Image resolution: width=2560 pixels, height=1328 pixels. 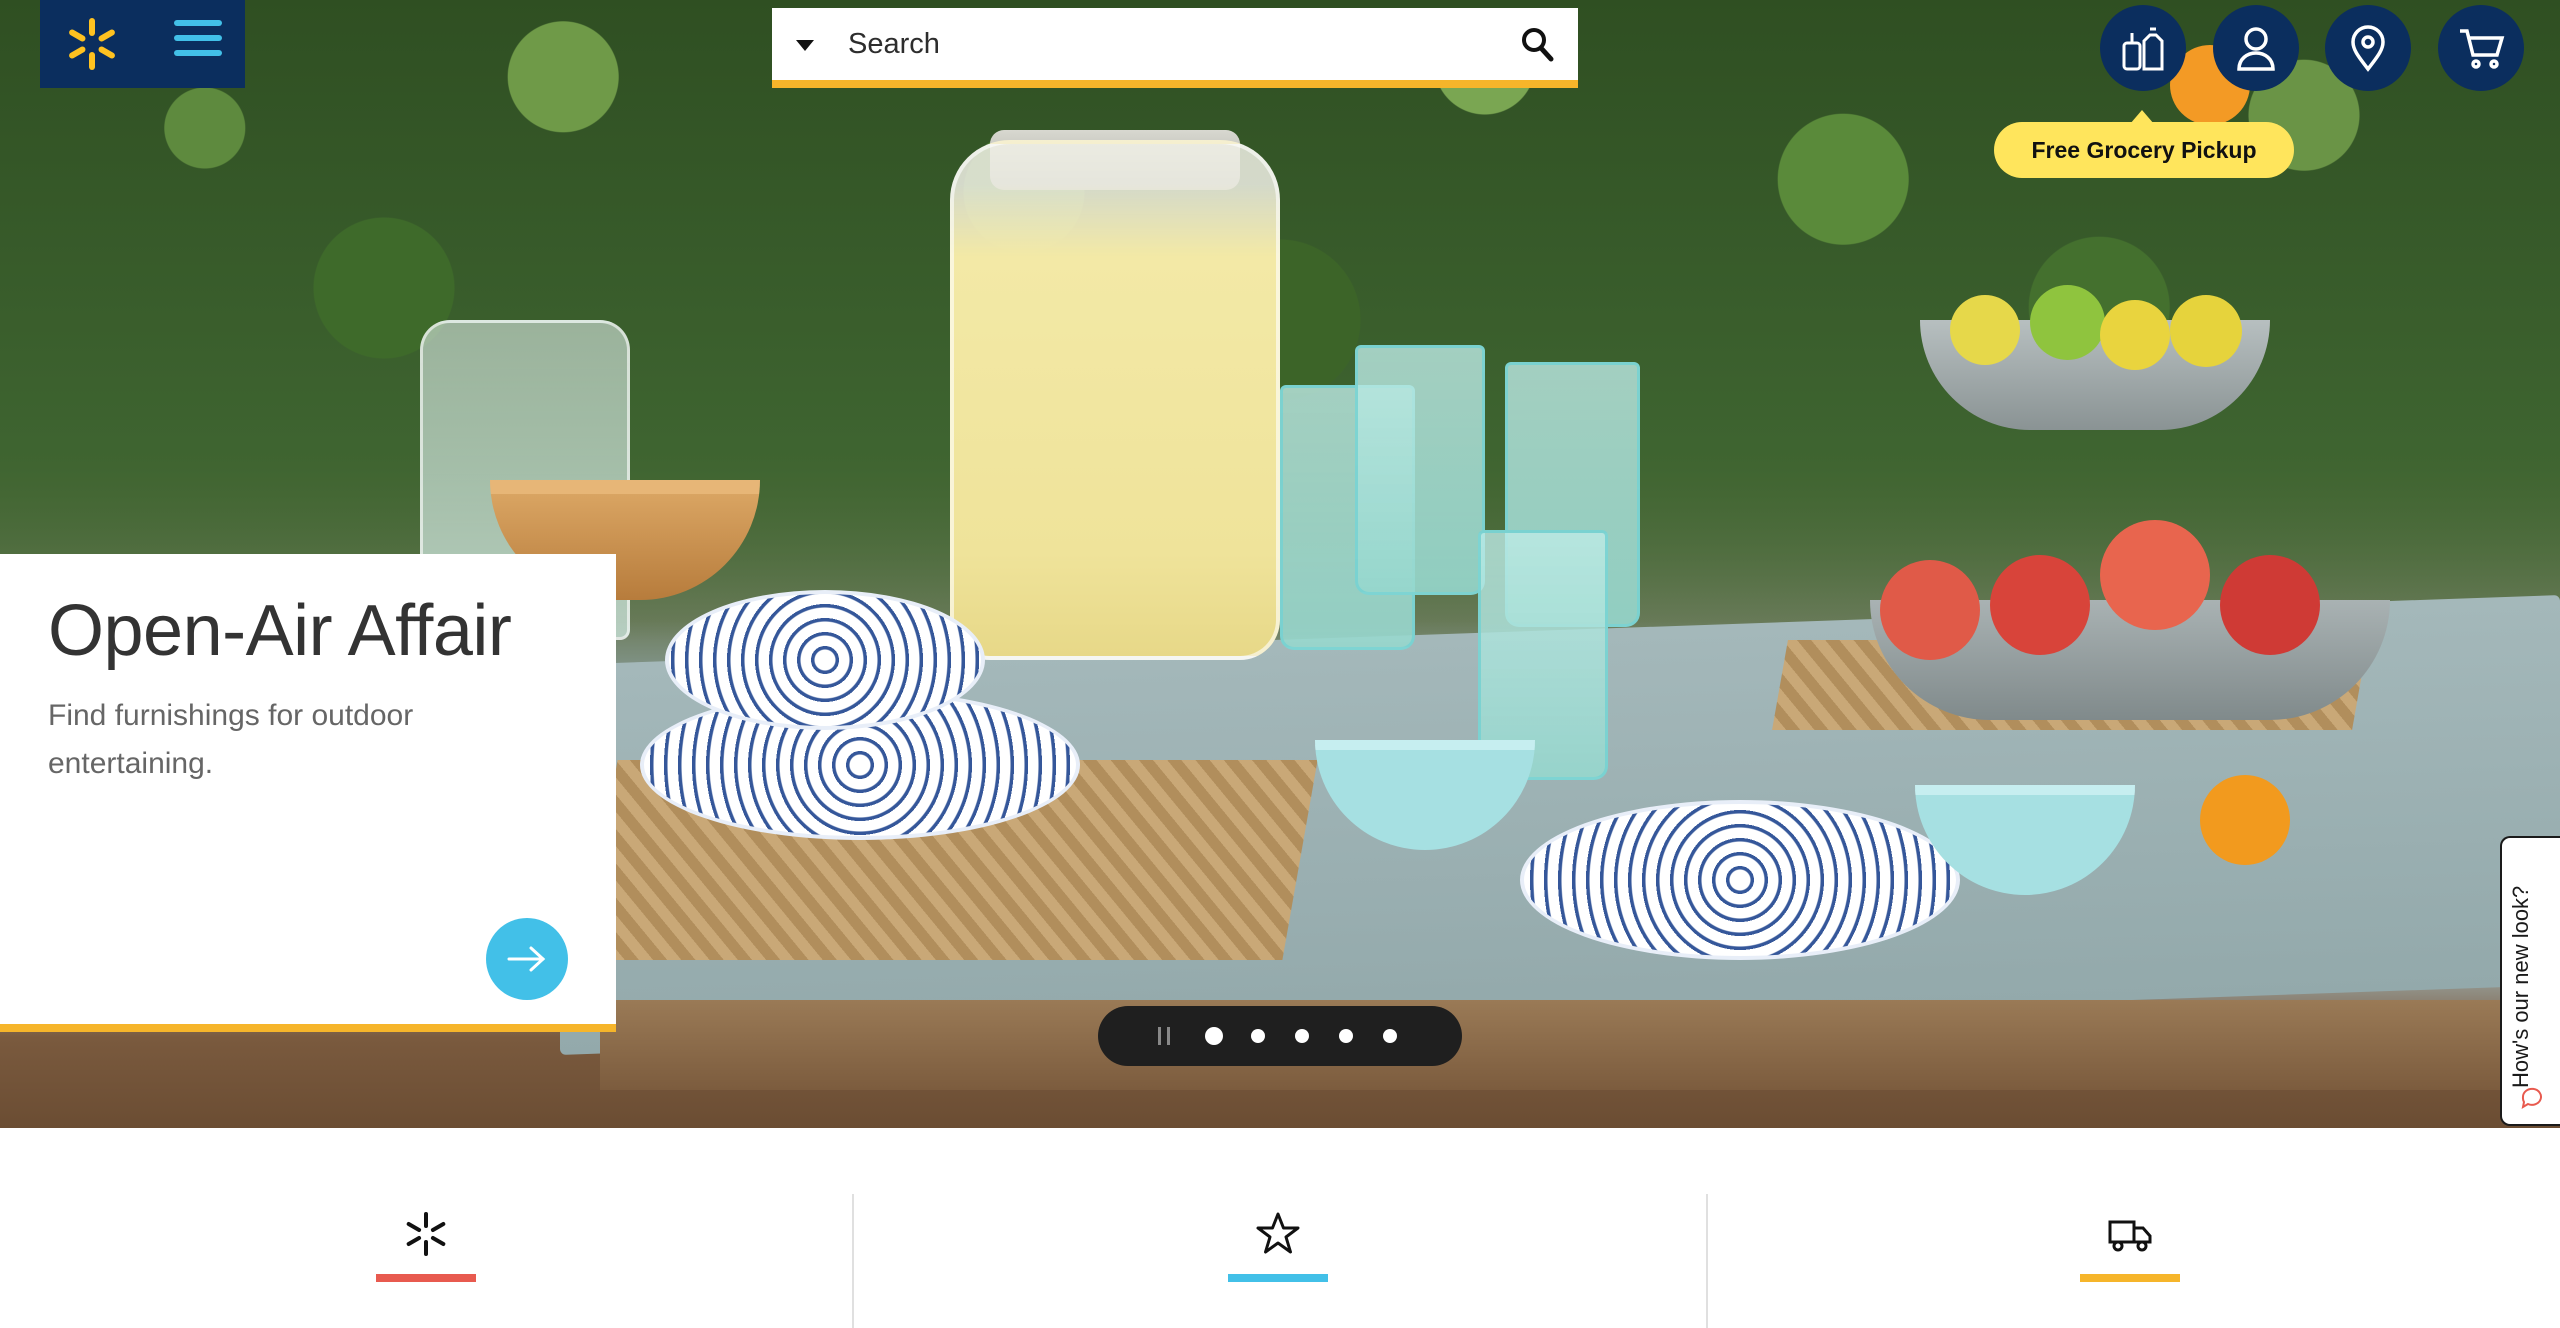 I want to click on arrow-right-icon, so click(x=526, y=959).